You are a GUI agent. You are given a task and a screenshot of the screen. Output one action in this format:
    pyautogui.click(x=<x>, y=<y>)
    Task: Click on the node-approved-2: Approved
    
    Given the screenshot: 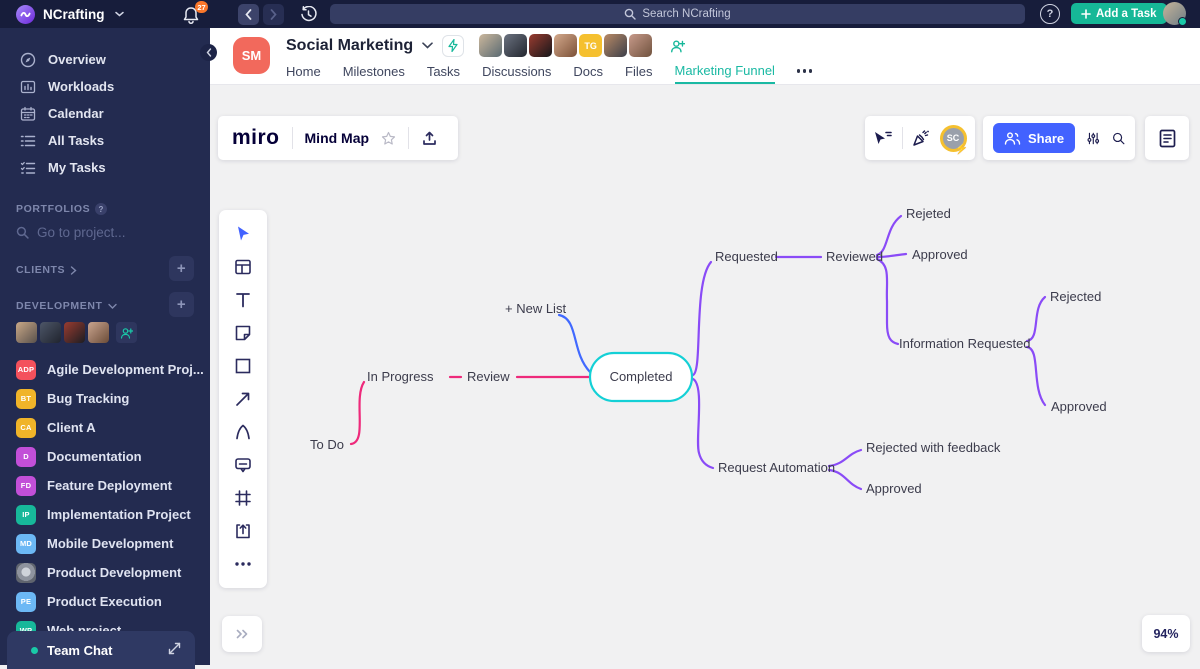 What is the action you would take?
    pyautogui.click(x=1079, y=406)
    